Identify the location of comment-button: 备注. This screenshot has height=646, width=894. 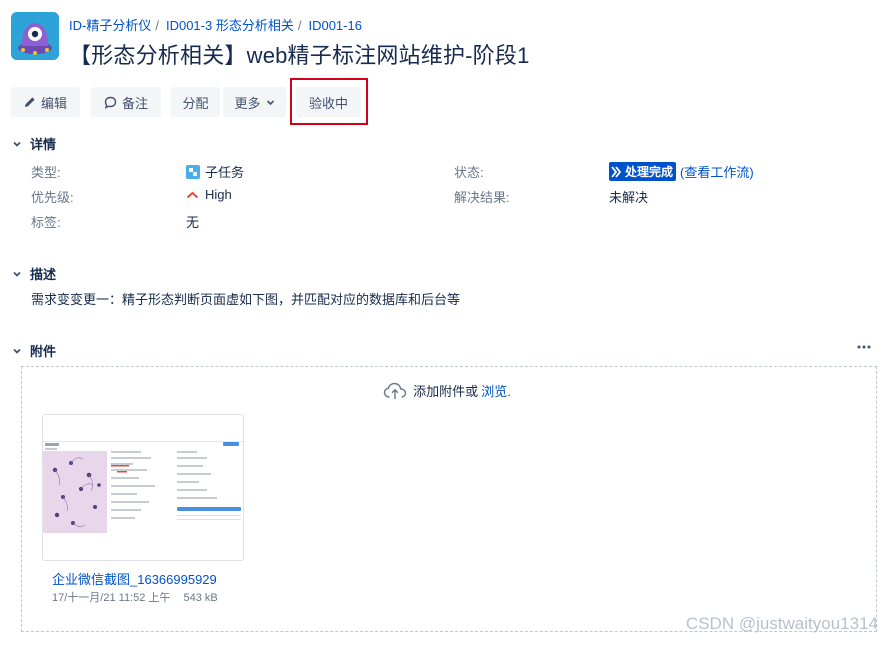
(126, 102).